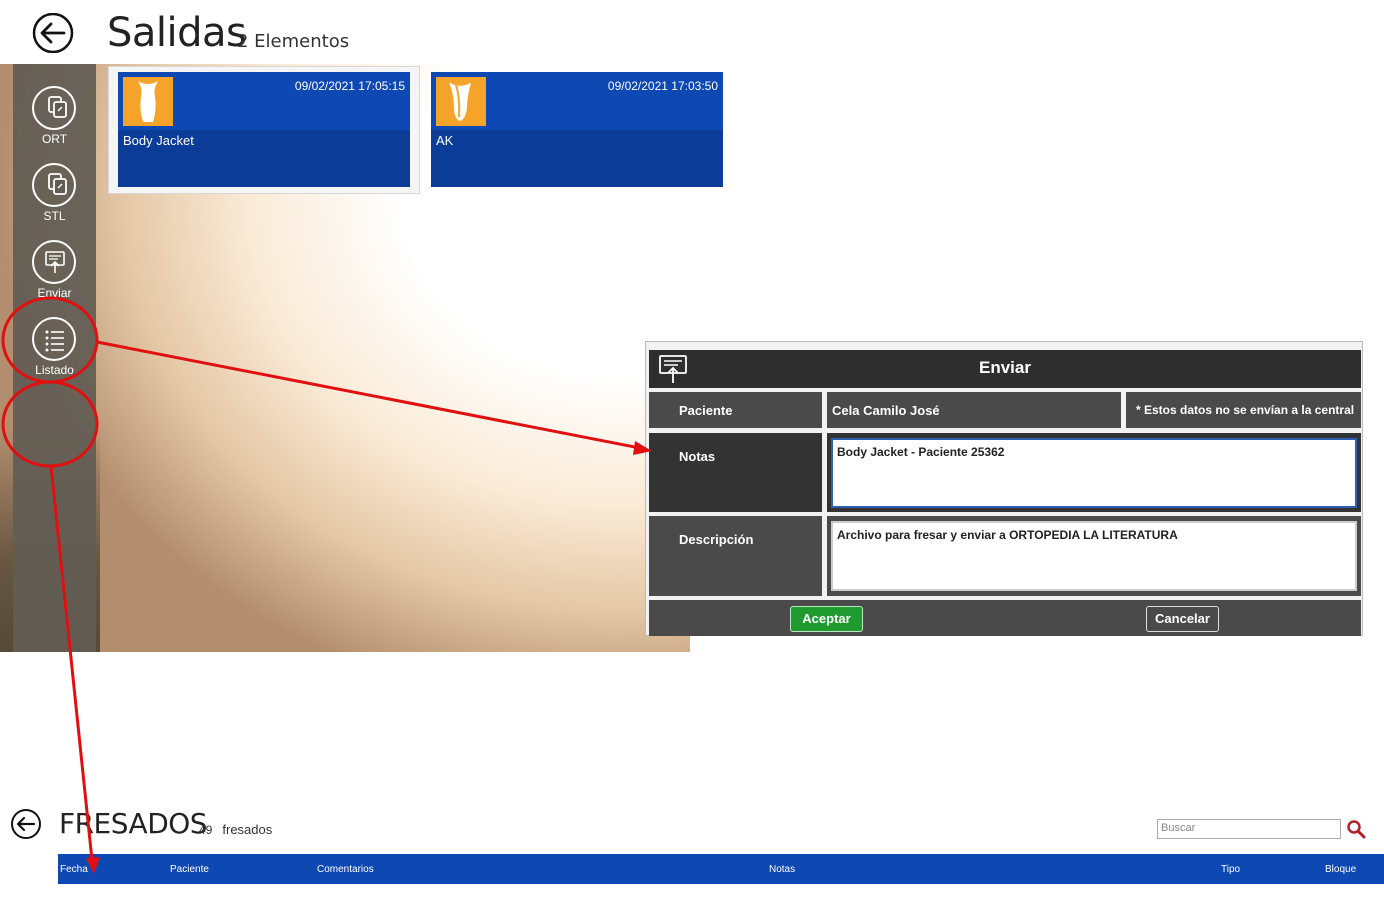 Image resolution: width=1384 pixels, height=902 pixels. Describe the element at coordinates (826, 619) in the screenshot. I see `accept-button: Aceptar` at that location.